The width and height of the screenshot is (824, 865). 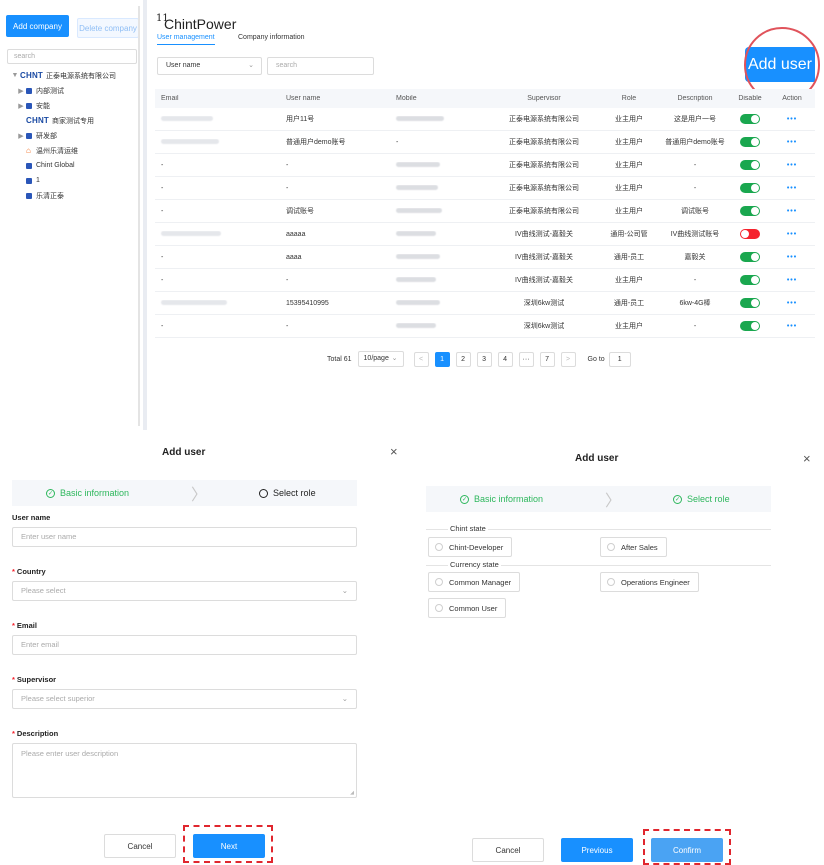 What do you see at coordinates (526, 359) in the screenshot?
I see `more-pages-button: ···` at bounding box center [526, 359].